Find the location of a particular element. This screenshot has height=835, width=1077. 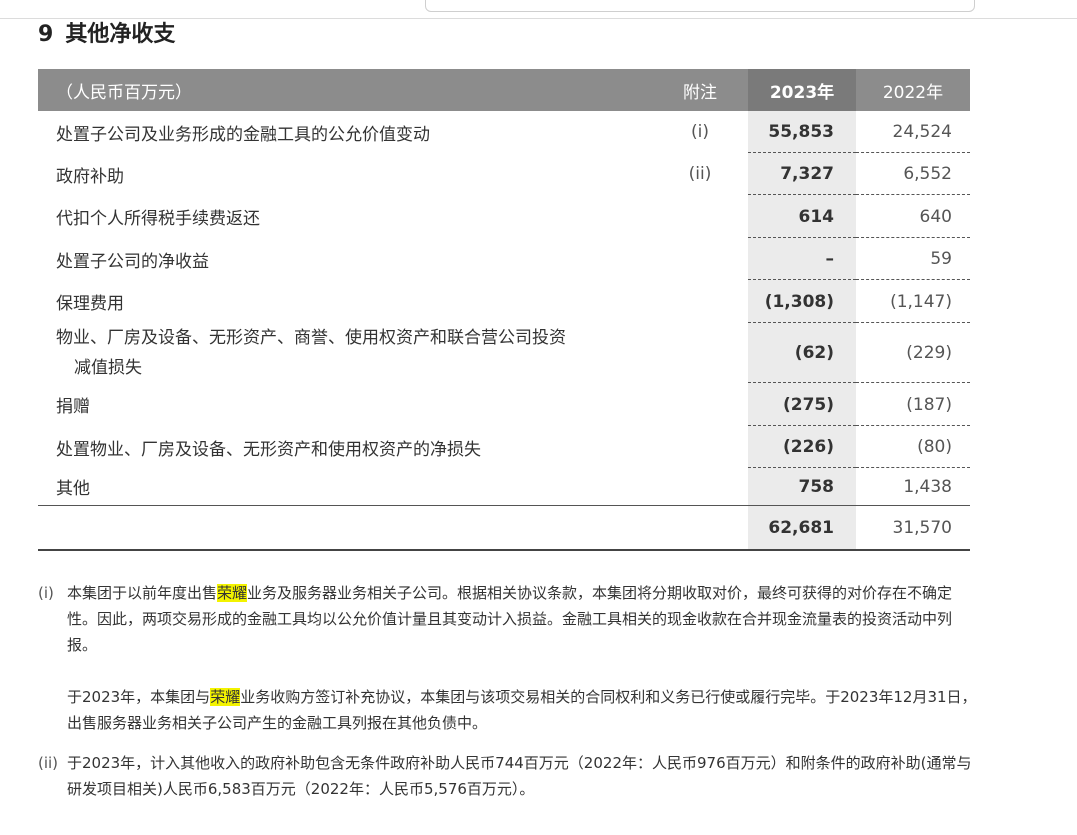

header-2022: 2022年 is located at coordinates (913, 92).